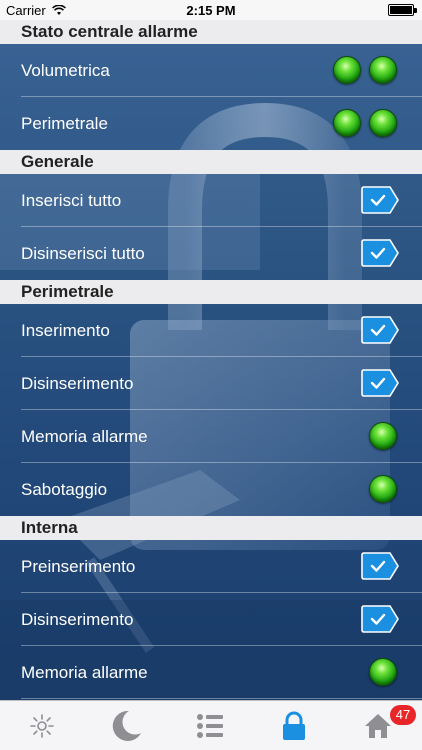 The height and width of the screenshot is (750, 422). I want to click on row-label: Inserimento, so click(65, 330).